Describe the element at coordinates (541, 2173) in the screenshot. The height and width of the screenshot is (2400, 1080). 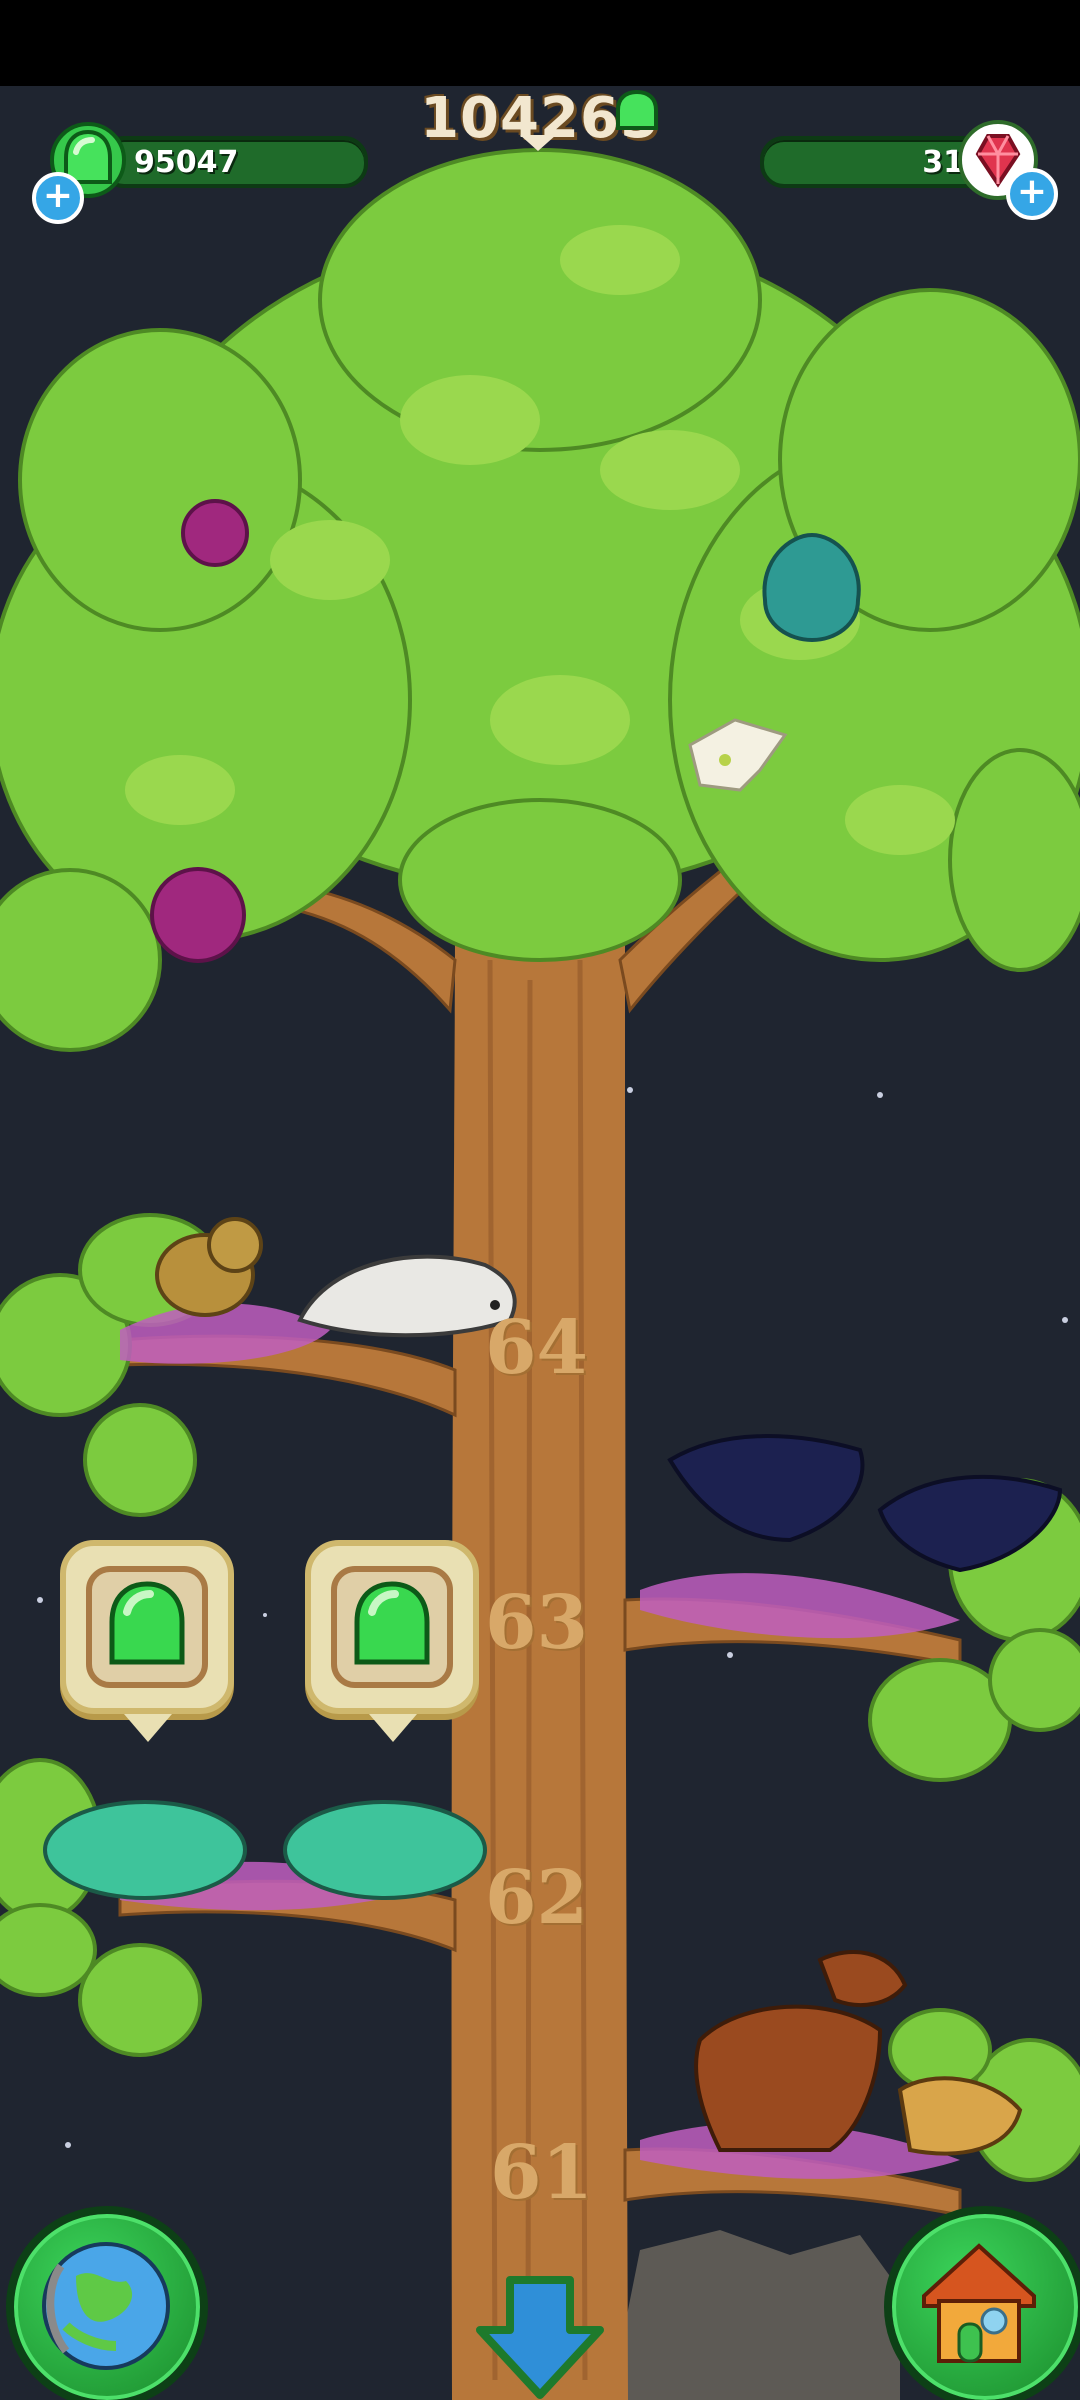
I see `level-label-61: 61` at that location.